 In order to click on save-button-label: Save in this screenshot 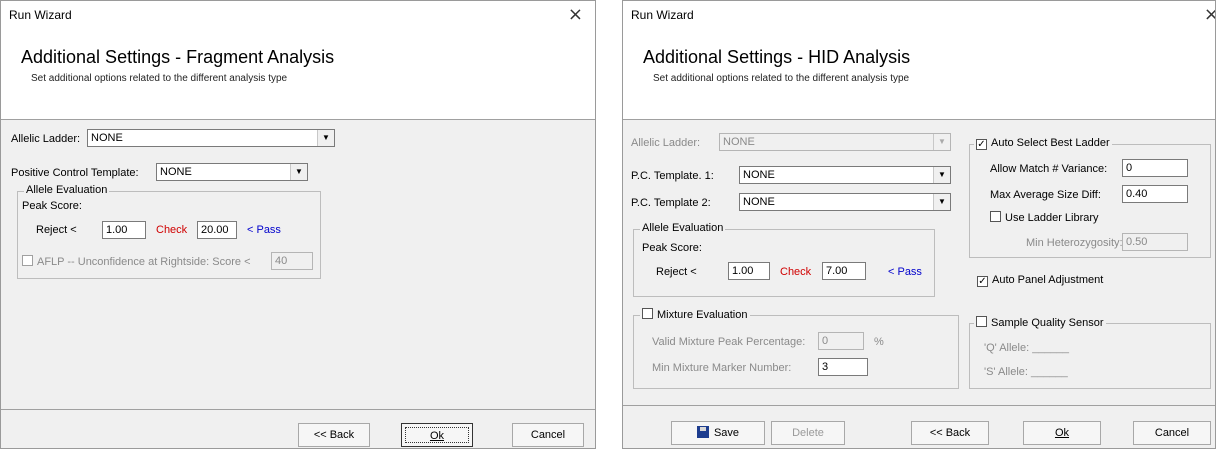, I will do `click(726, 433)`.